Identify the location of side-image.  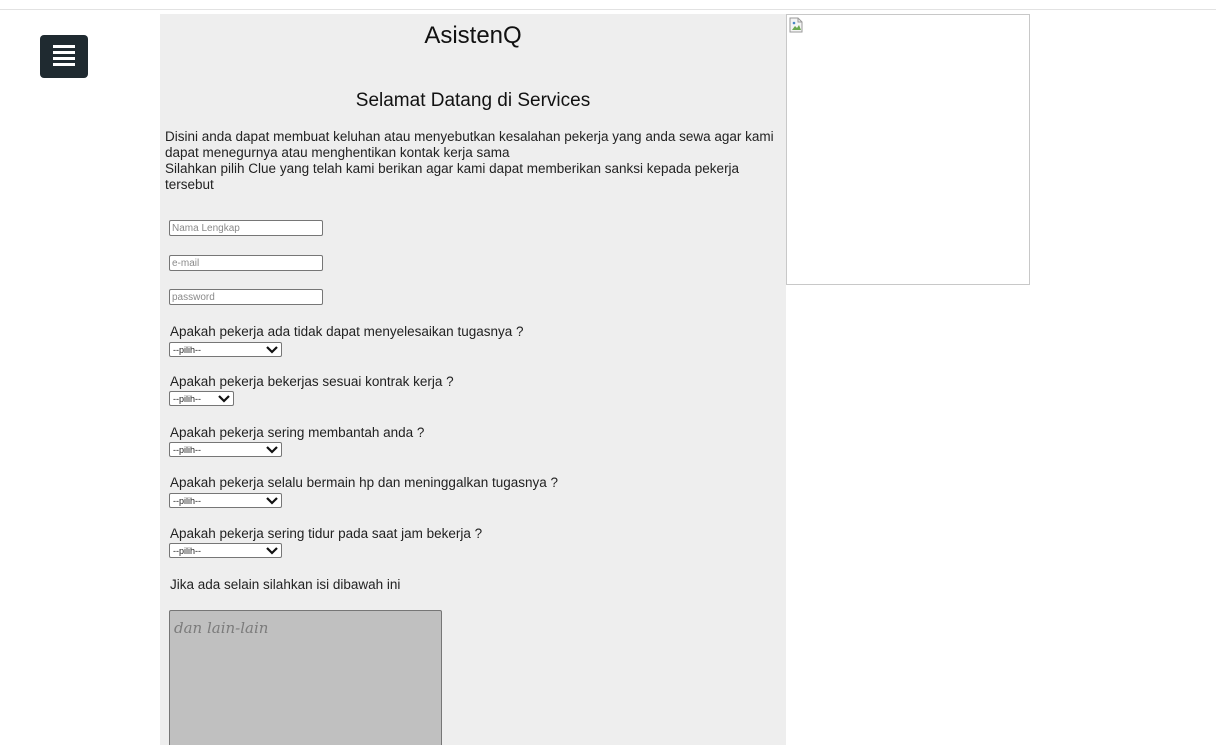
(908, 149).